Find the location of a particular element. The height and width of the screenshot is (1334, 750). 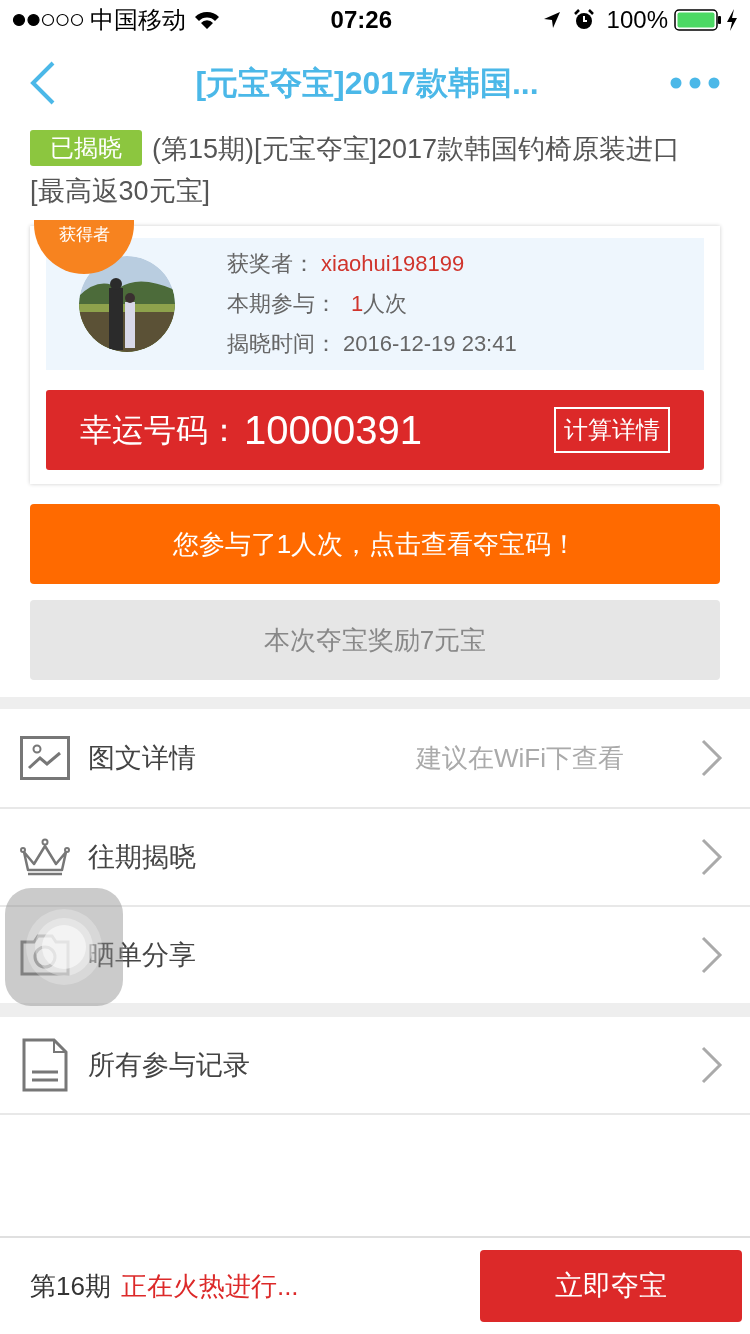

crown-icon is located at coordinates (45, 857).